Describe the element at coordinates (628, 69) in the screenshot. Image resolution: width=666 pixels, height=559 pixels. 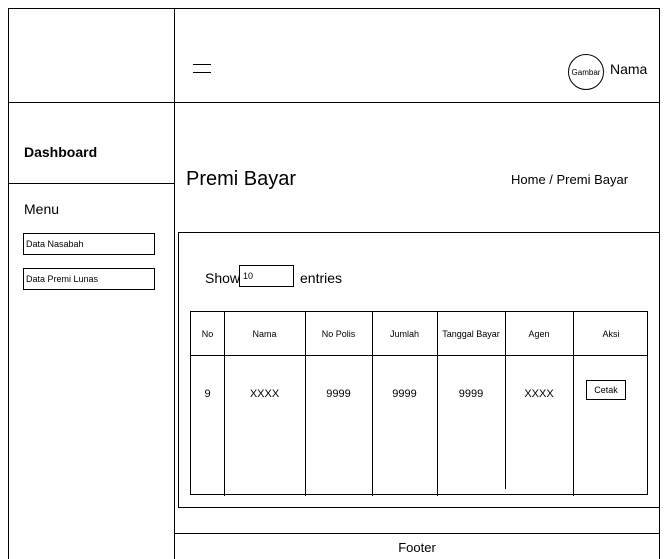
I see `user-name: Nama` at that location.